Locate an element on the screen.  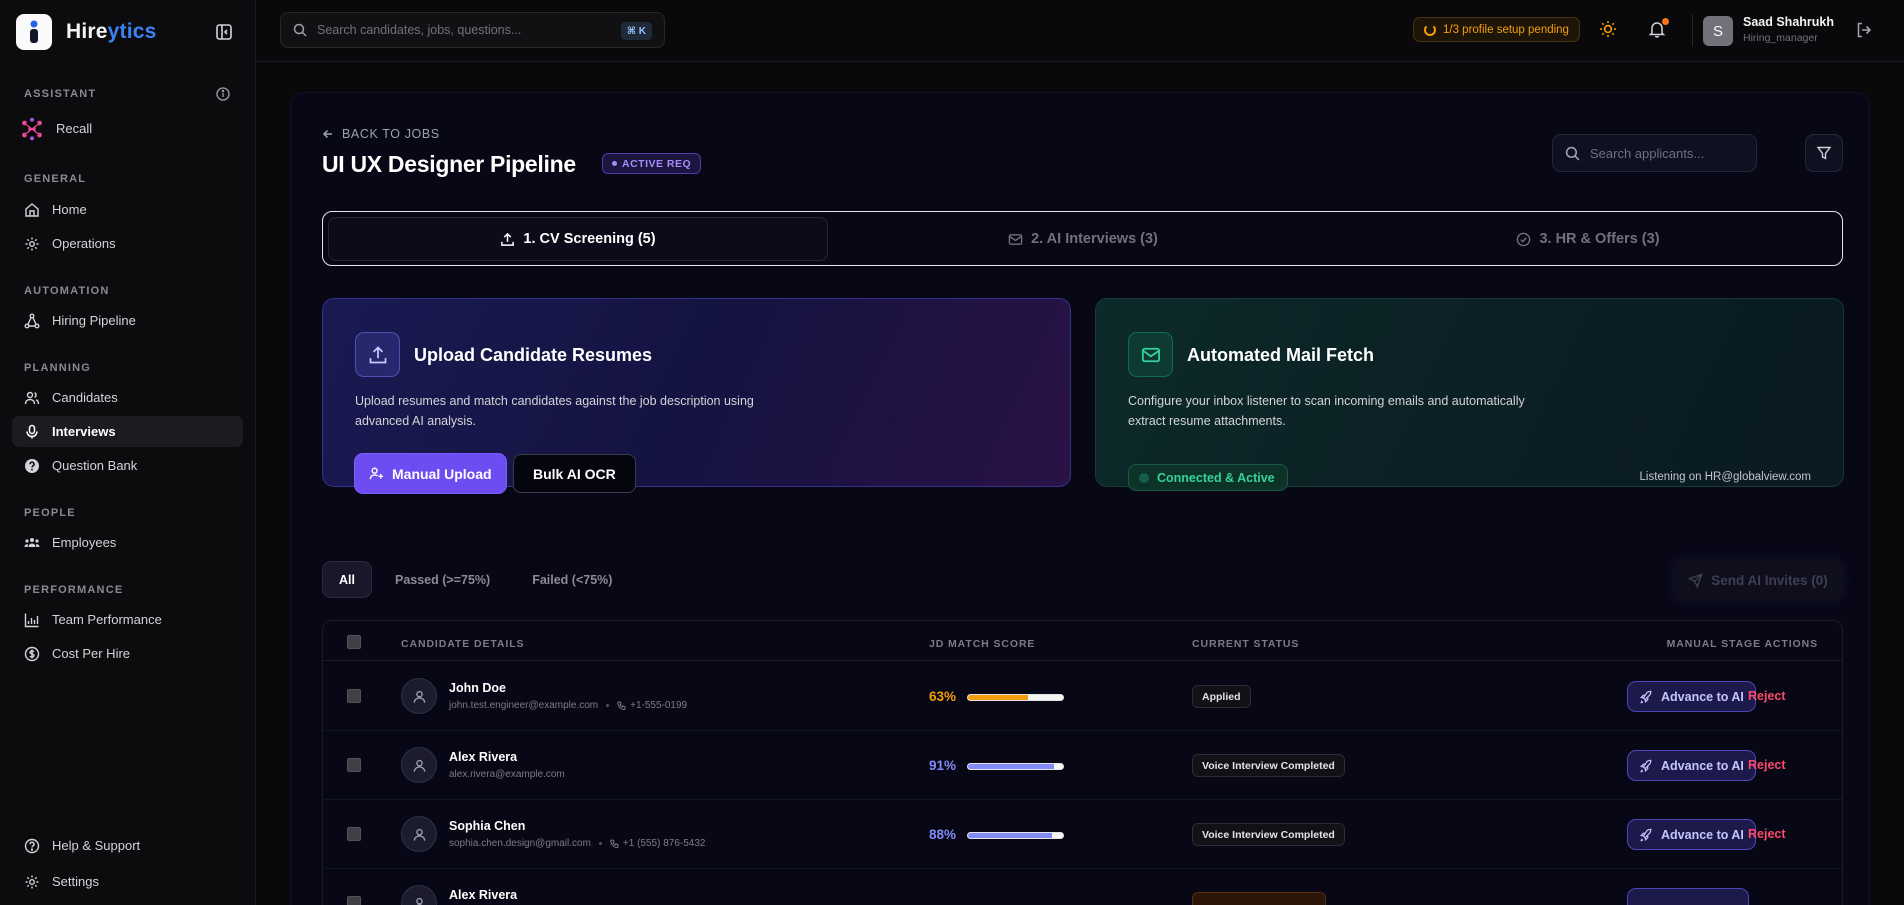
sidebar-item-label: Operations is located at coordinates (84, 243).